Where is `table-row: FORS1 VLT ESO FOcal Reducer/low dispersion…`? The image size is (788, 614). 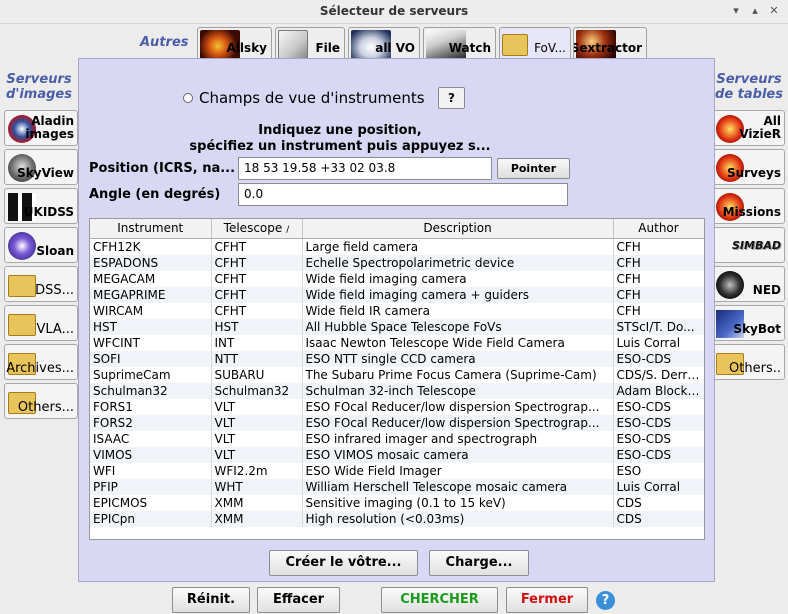 table-row: FORS1 VLT ESO FOcal Reducer/low dispersion… is located at coordinates (397, 406).